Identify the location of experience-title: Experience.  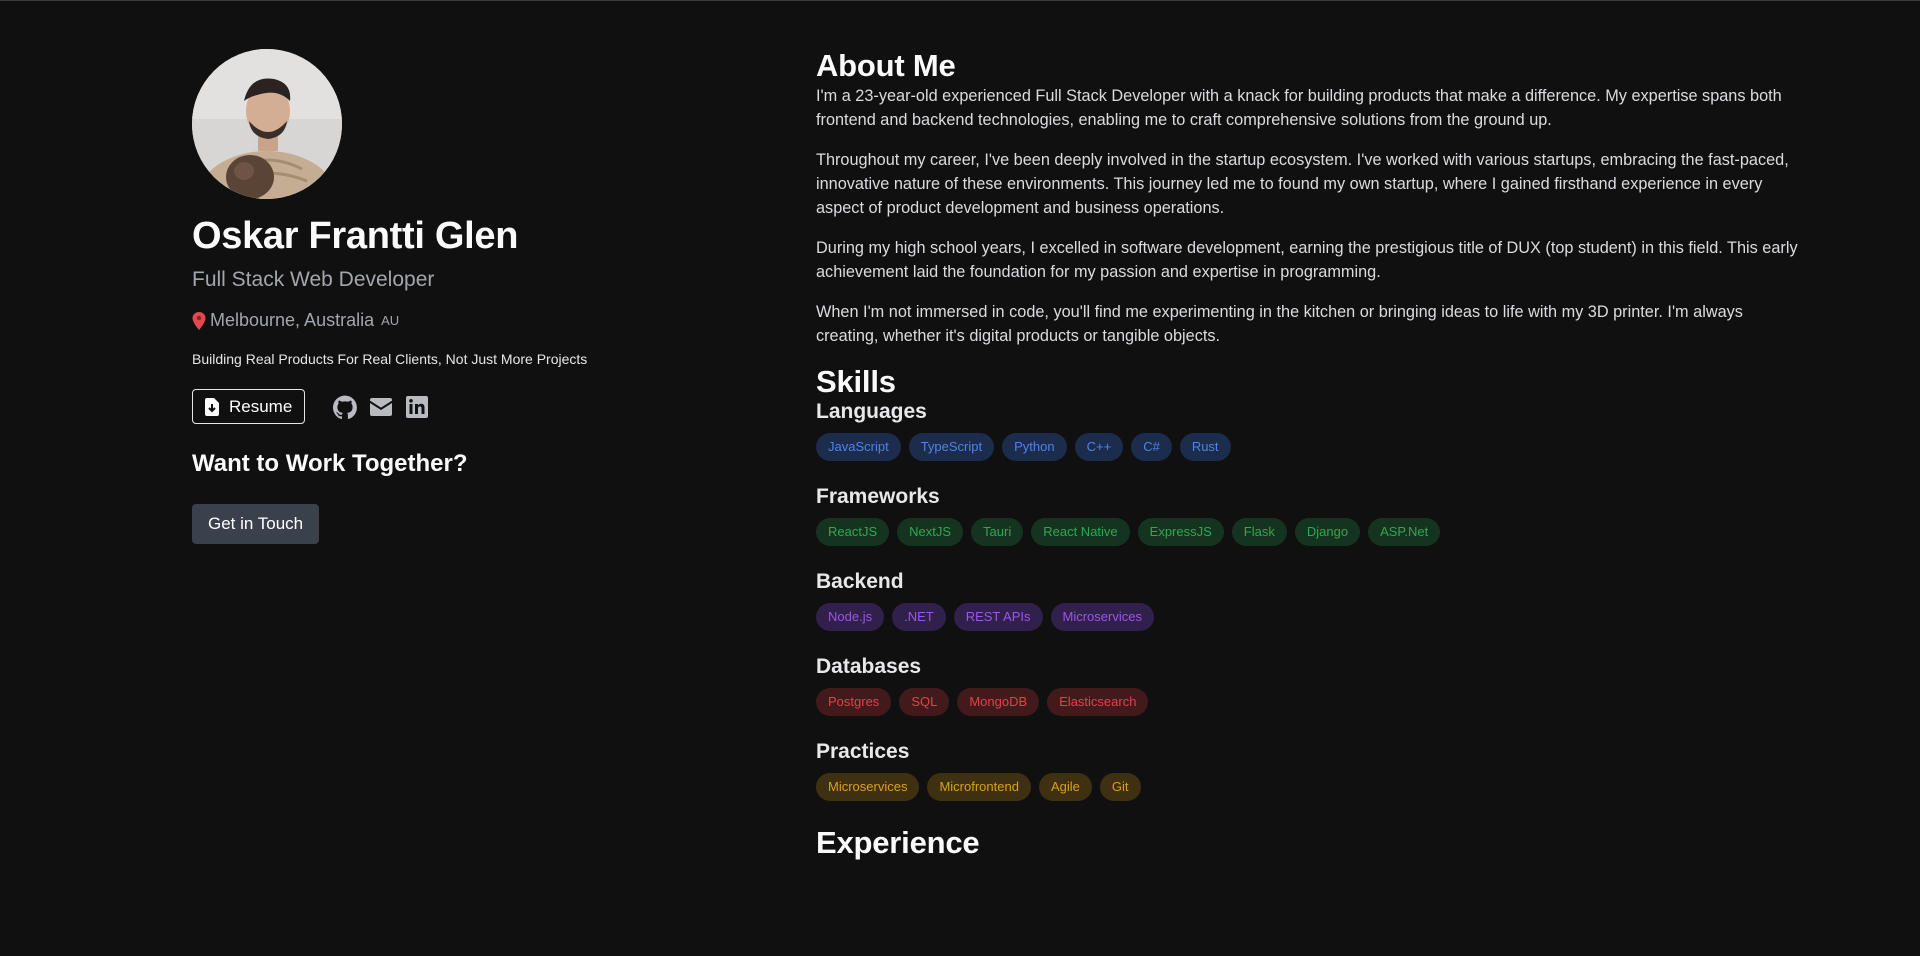
(898, 842).